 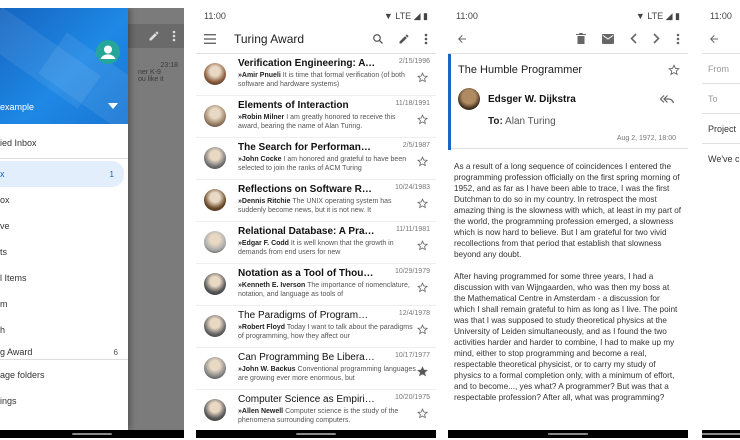 I want to click on search-icon, so click(x=378, y=39).